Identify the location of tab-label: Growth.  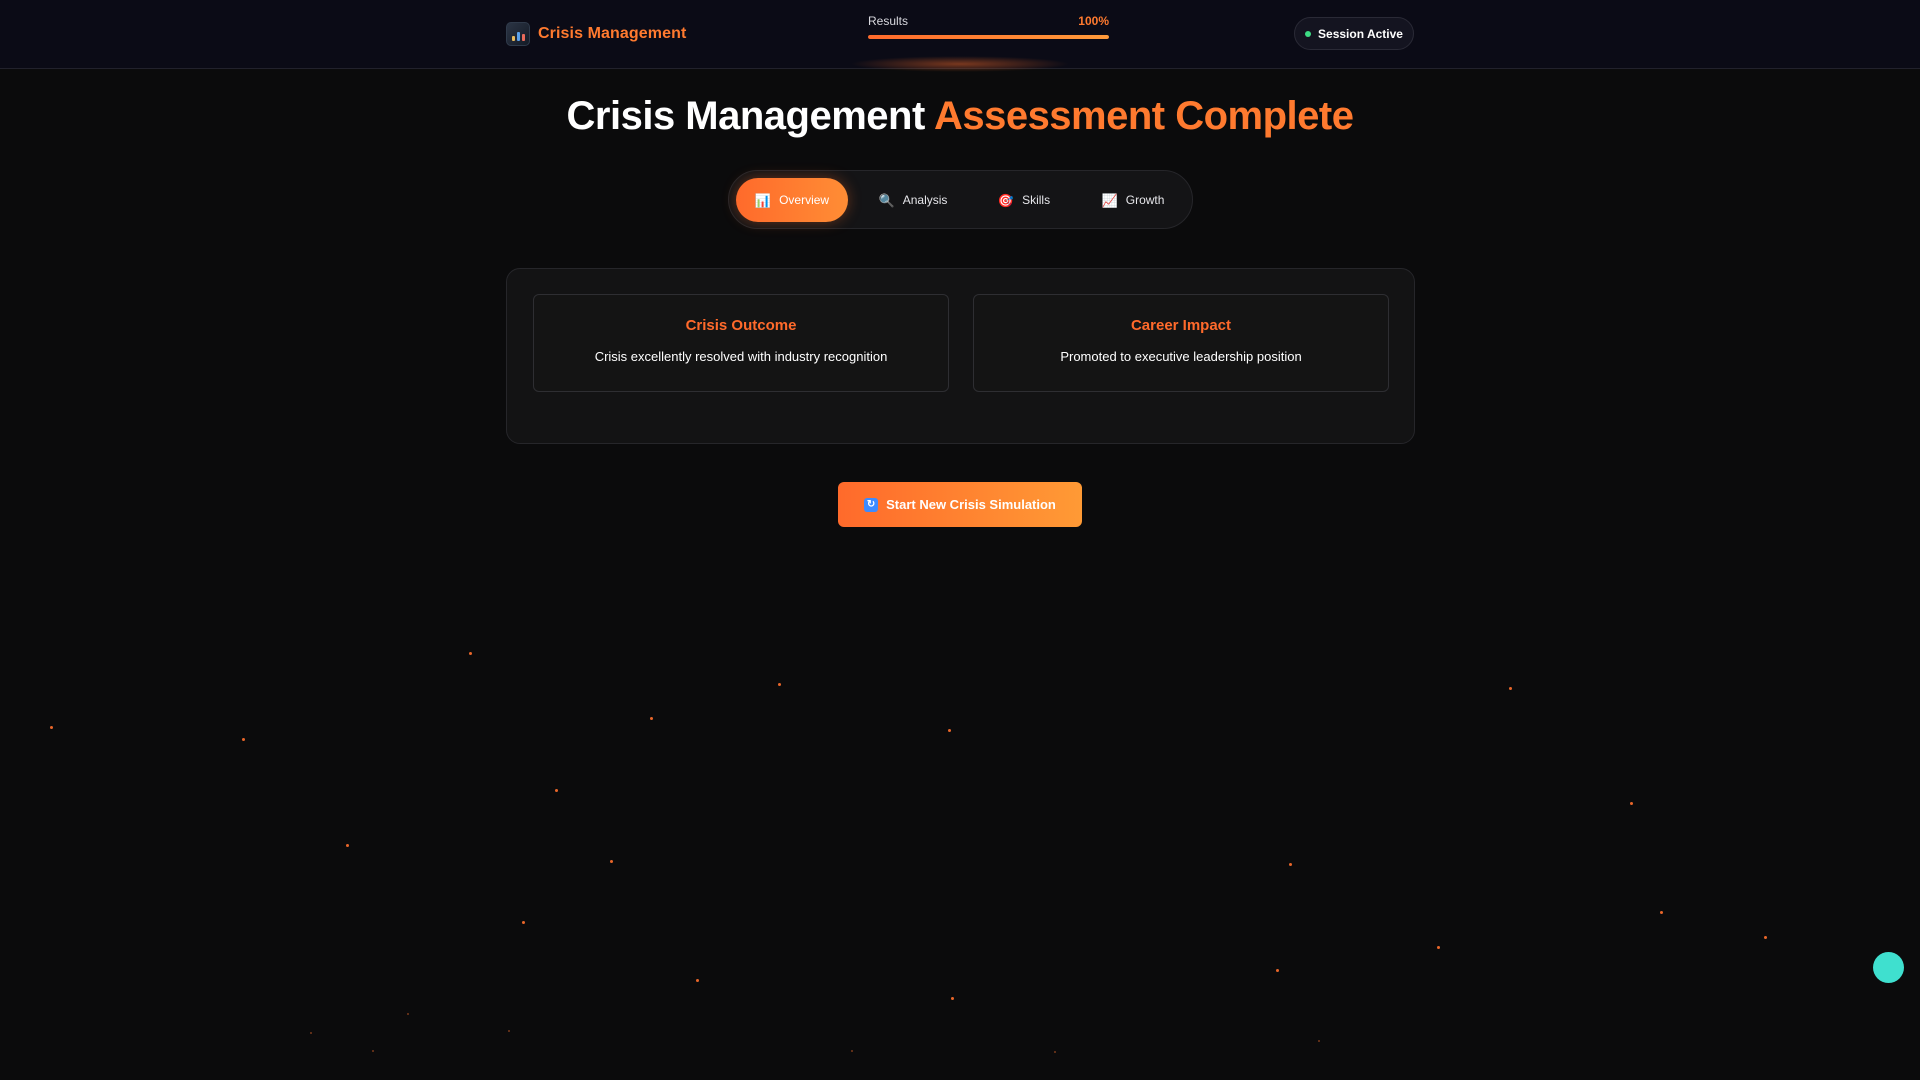
(1145, 200).